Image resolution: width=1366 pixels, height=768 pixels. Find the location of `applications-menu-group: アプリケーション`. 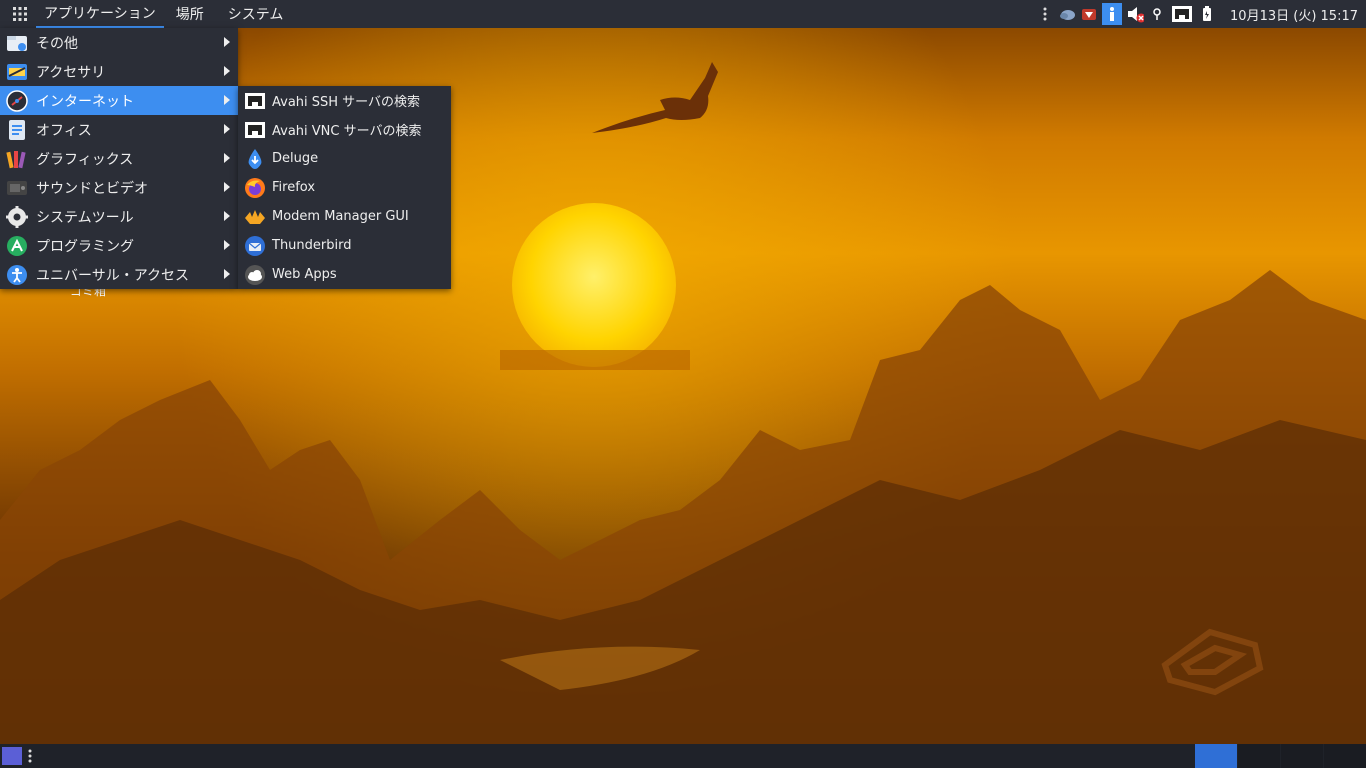

applications-menu-group: アプリケーション is located at coordinates (82, 14).